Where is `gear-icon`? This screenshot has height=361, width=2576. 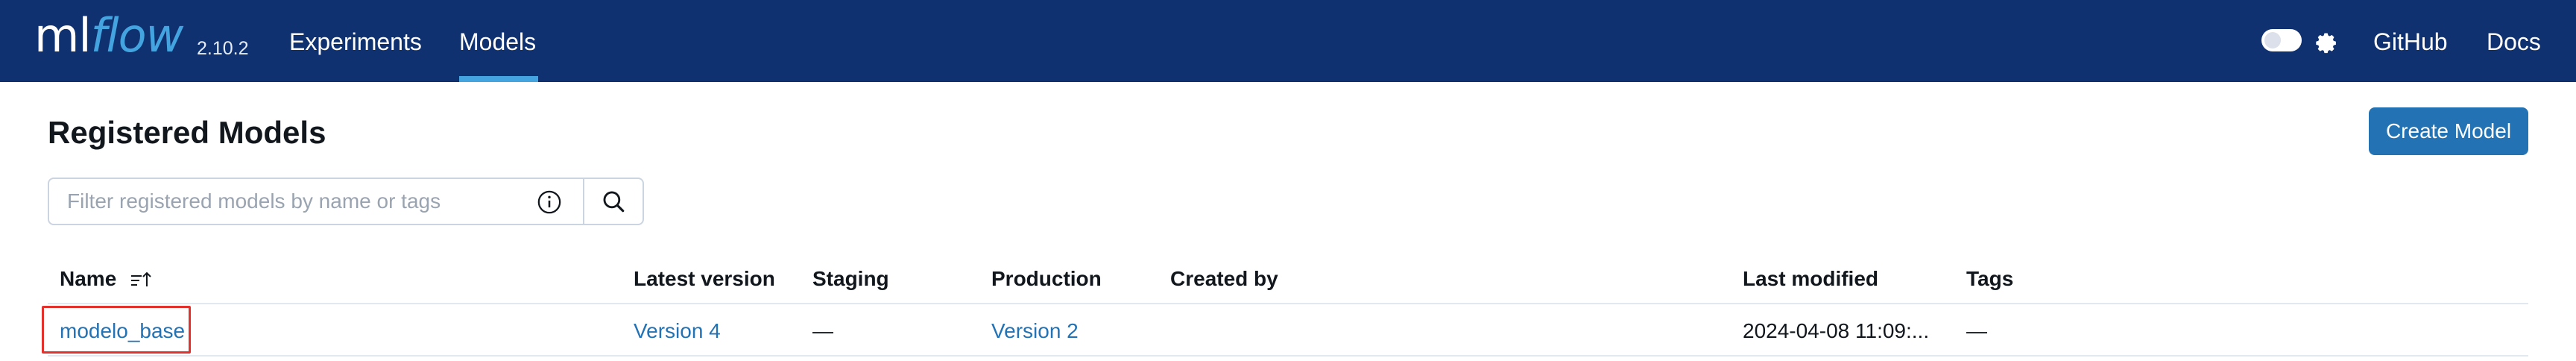 gear-icon is located at coordinates (2325, 40).